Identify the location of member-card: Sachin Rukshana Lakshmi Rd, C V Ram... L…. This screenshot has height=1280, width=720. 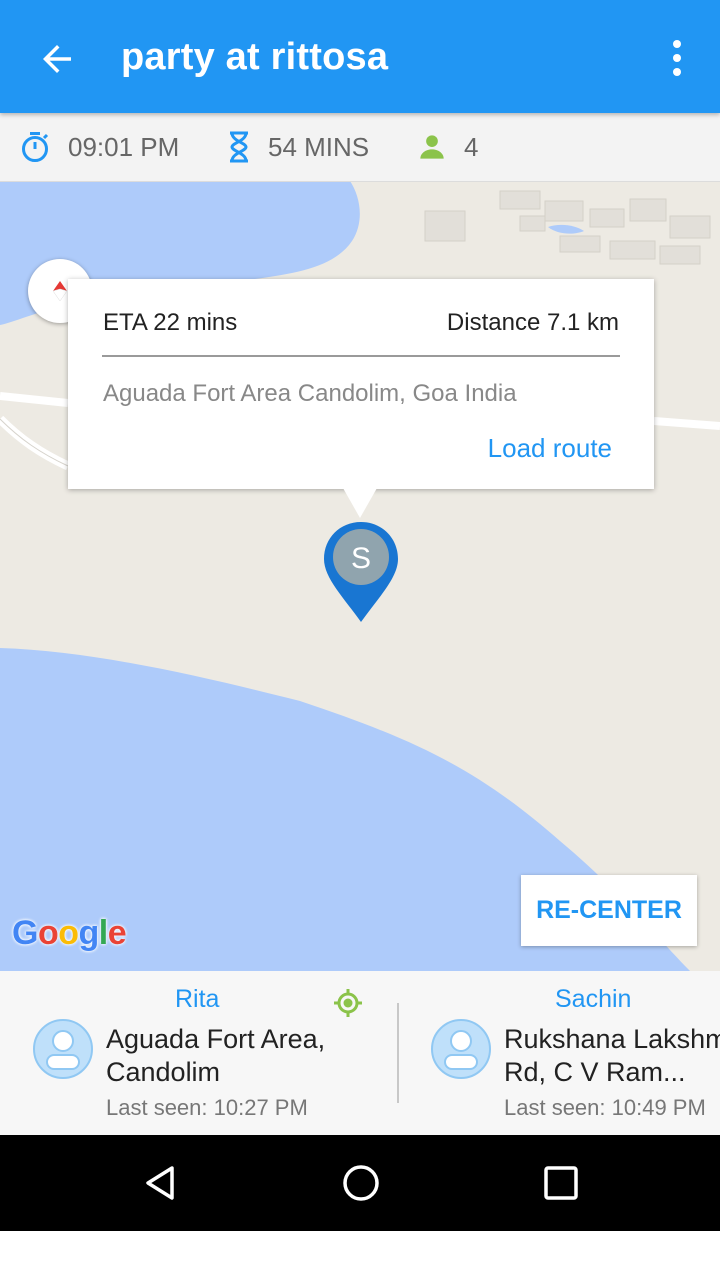
(559, 1053).